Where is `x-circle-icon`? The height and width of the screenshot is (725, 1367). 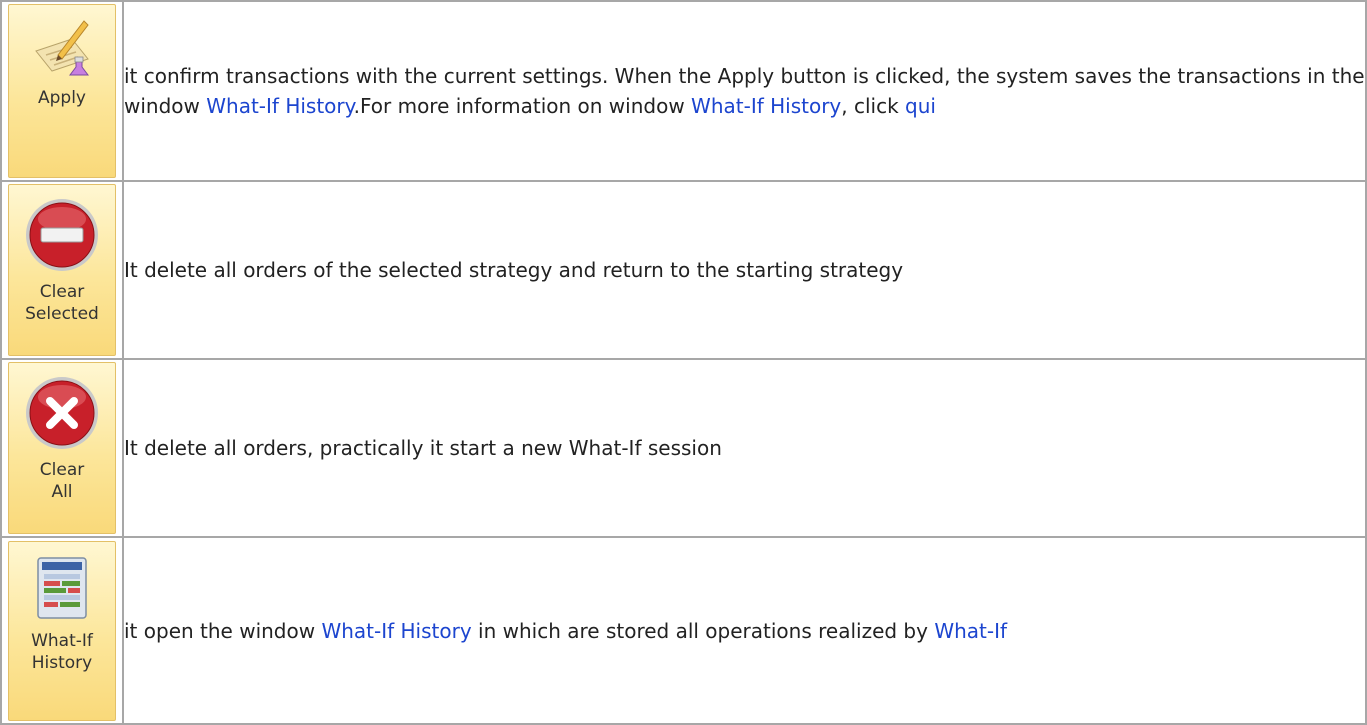
x-circle-icon is located at coordinates (62, 413).